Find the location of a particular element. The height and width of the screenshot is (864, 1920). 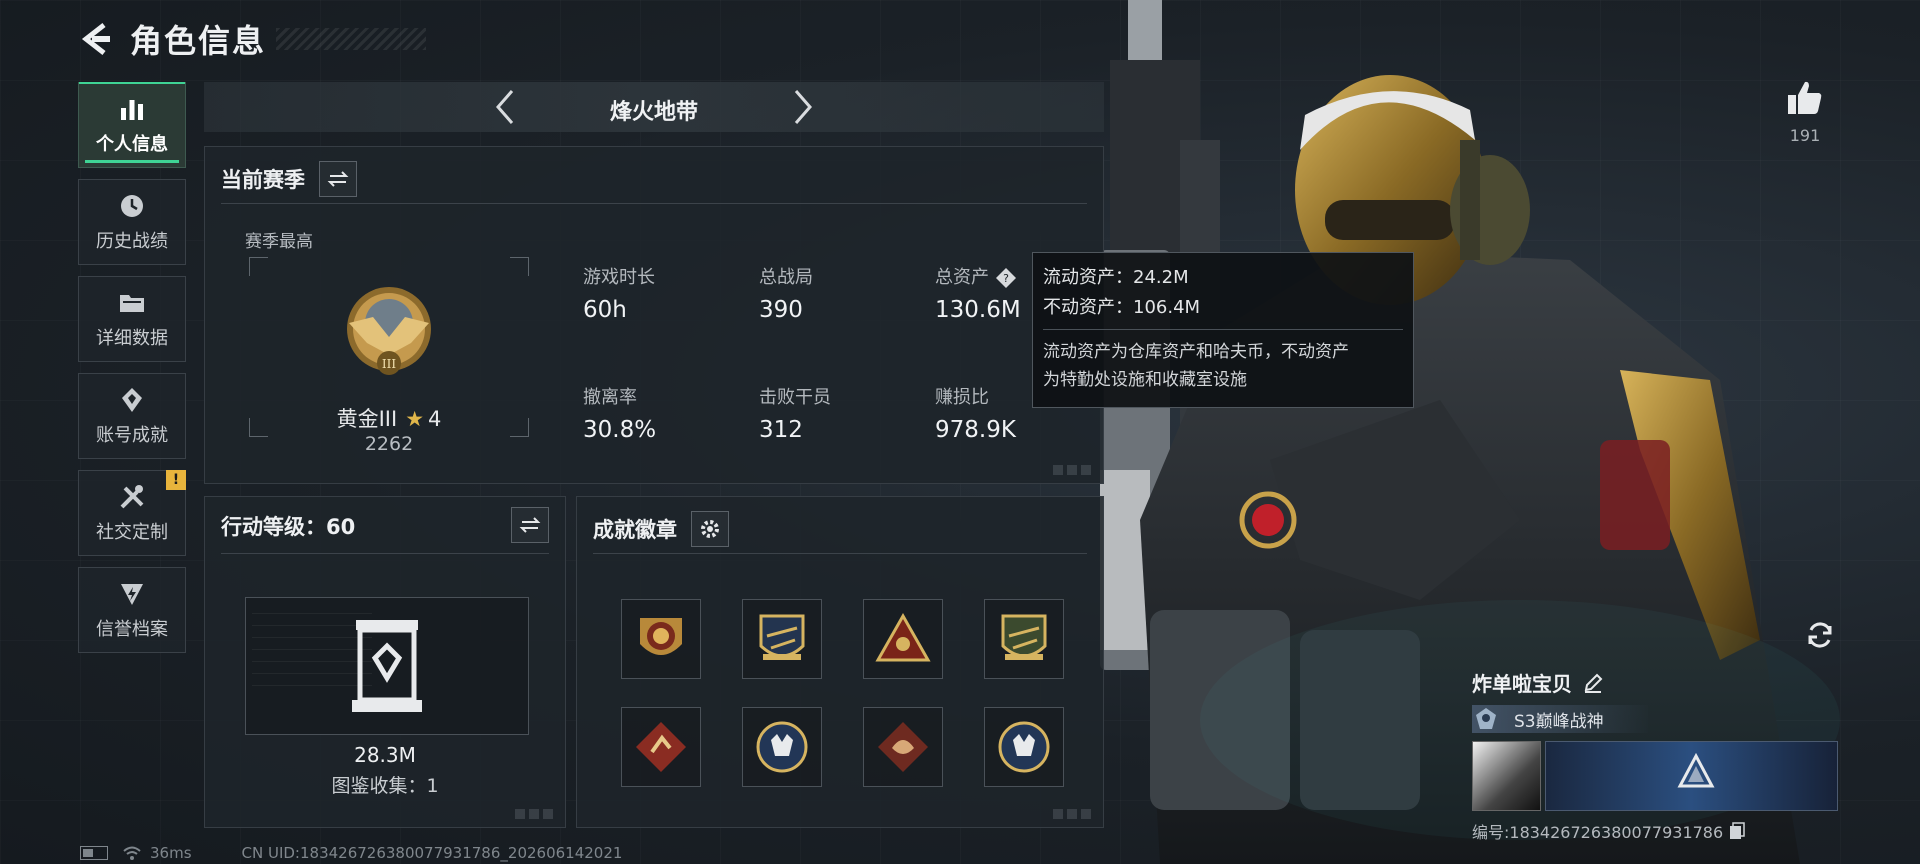

eagle-crest-badge-icon is located at coordinates (1024, 637).